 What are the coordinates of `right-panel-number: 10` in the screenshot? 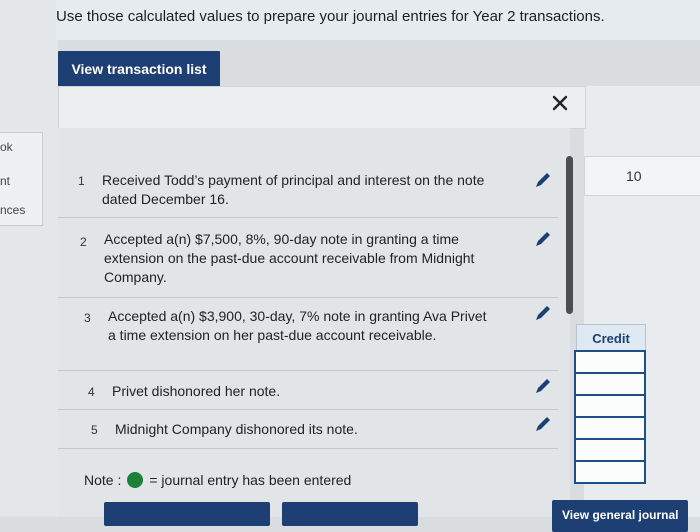 It's located at (634, 176).